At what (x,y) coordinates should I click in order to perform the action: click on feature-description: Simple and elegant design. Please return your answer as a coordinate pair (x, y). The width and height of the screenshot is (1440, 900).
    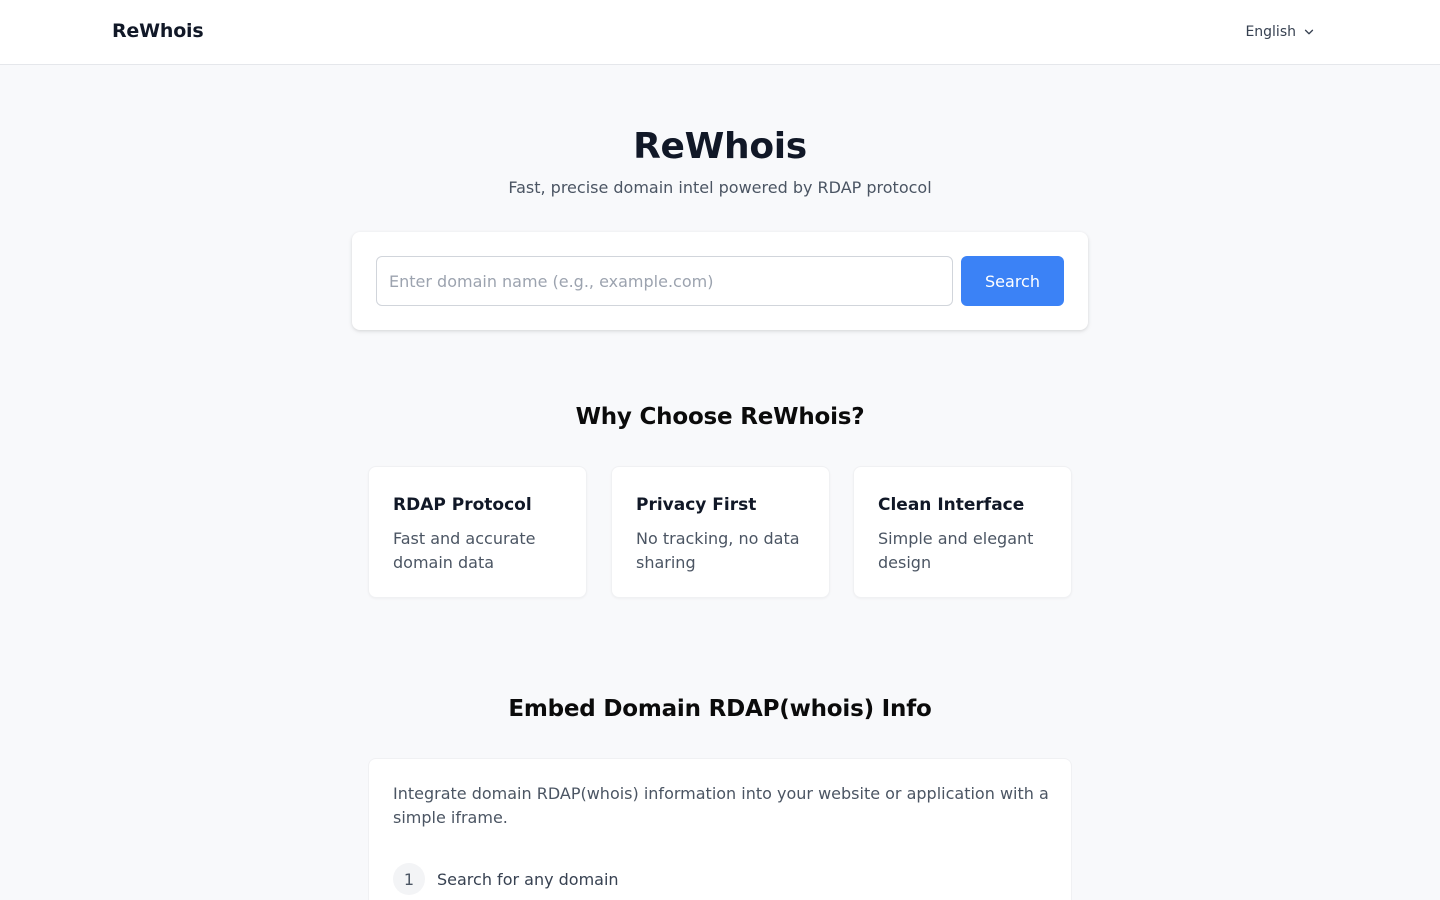
    Looking at the image, I should click on (956, 550).